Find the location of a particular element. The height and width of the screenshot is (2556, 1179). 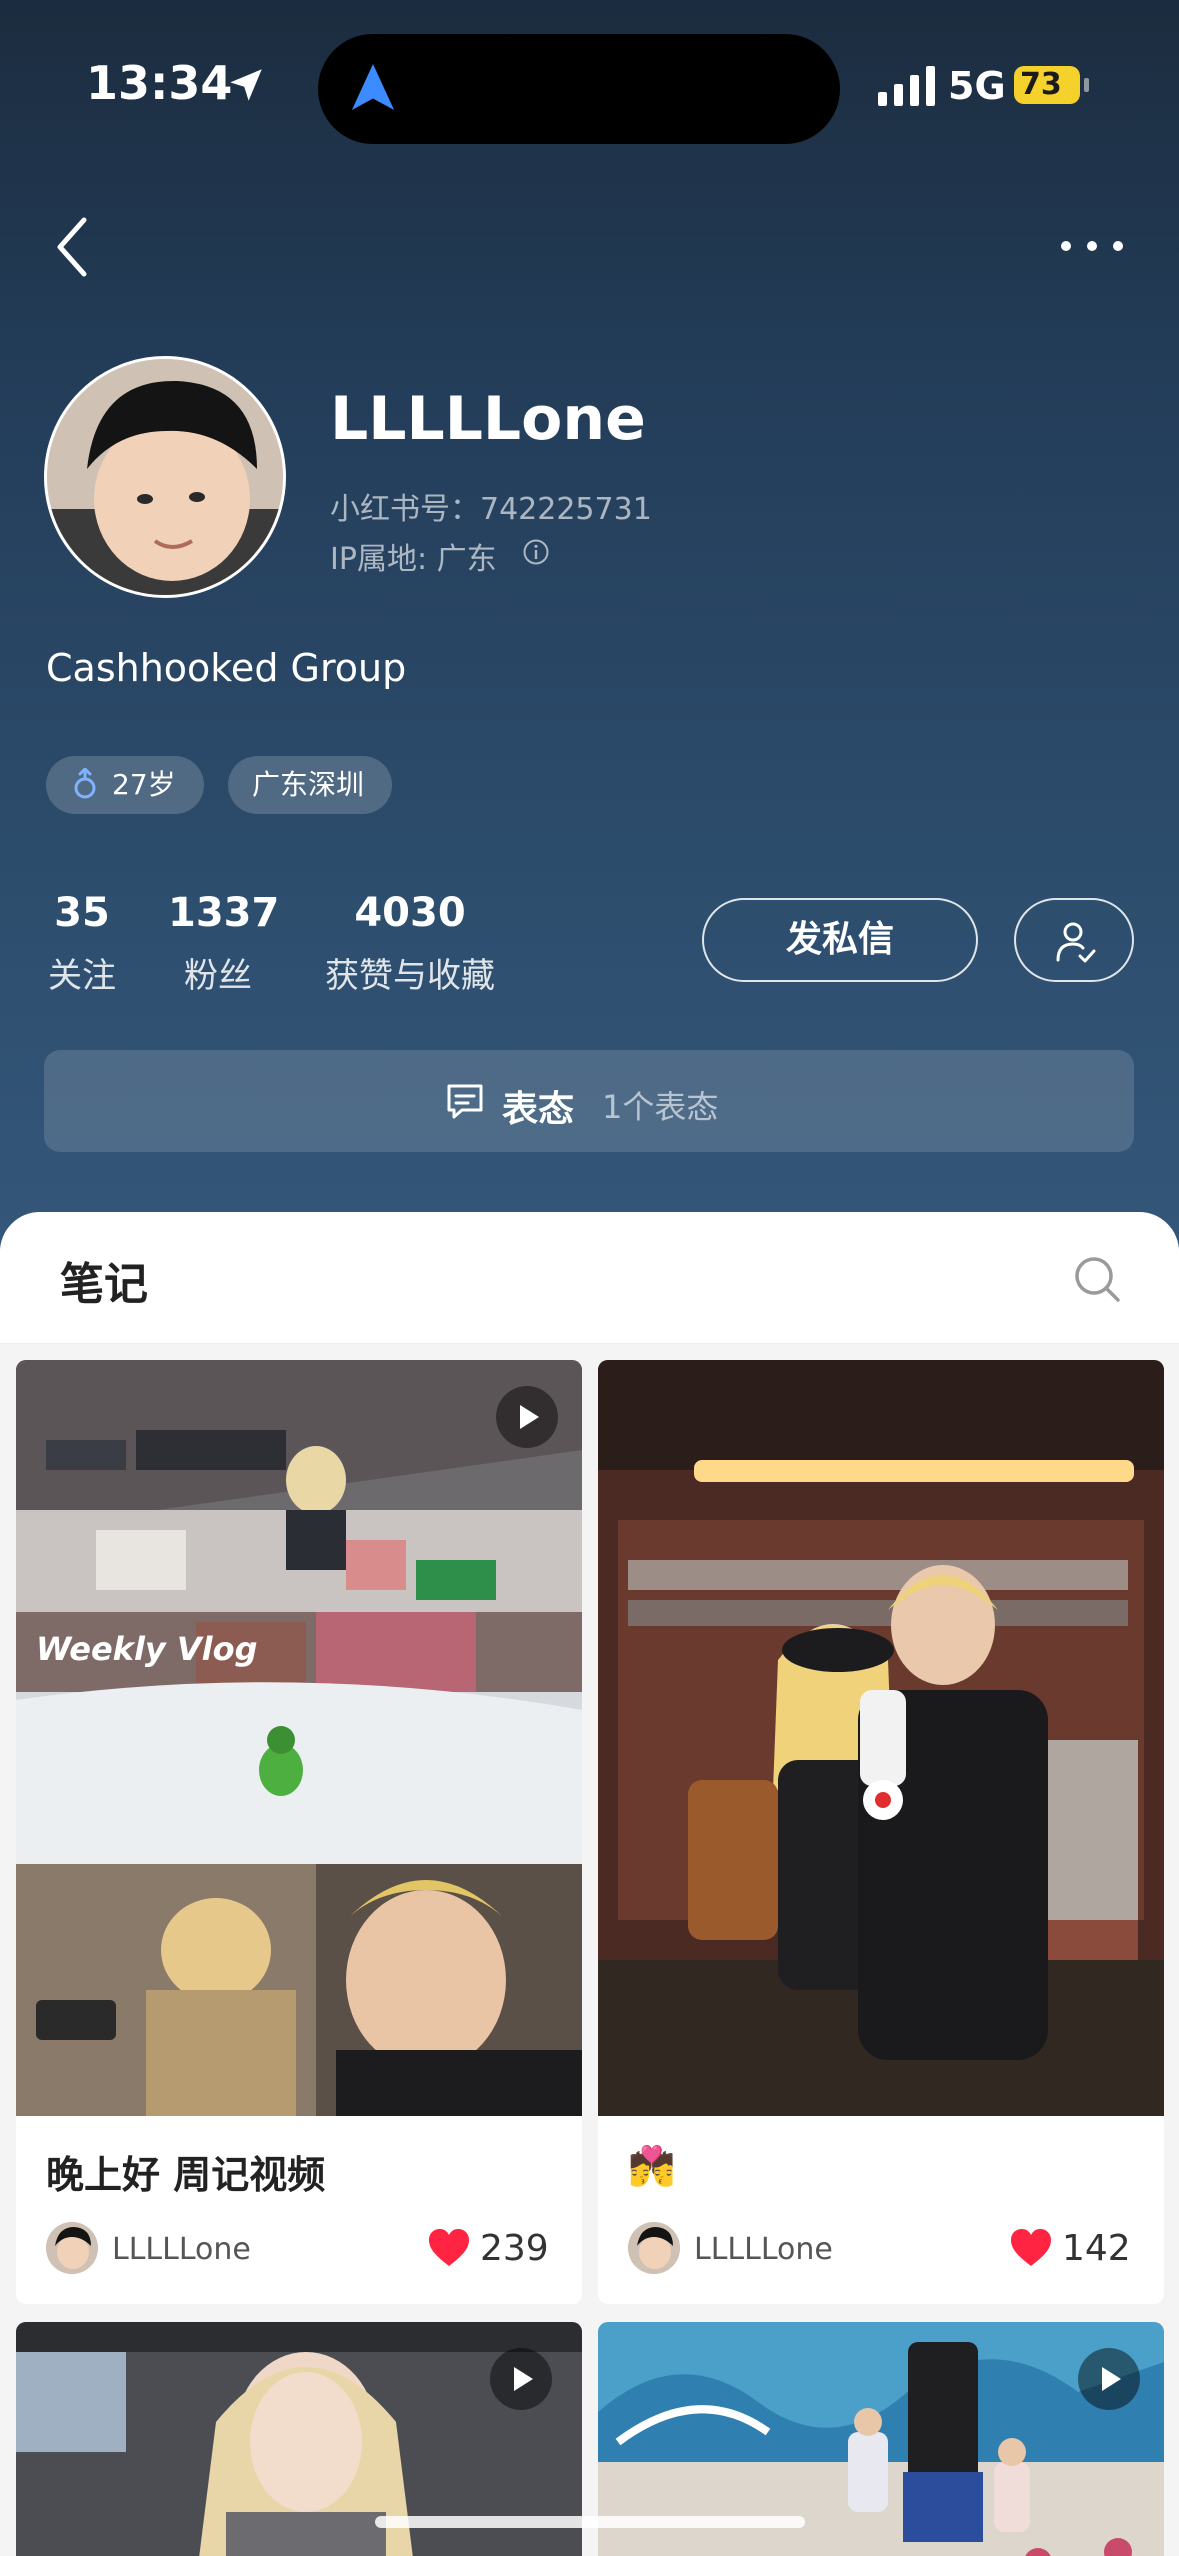

following-stat: 35 关注 is located at coordinates (82, 943).